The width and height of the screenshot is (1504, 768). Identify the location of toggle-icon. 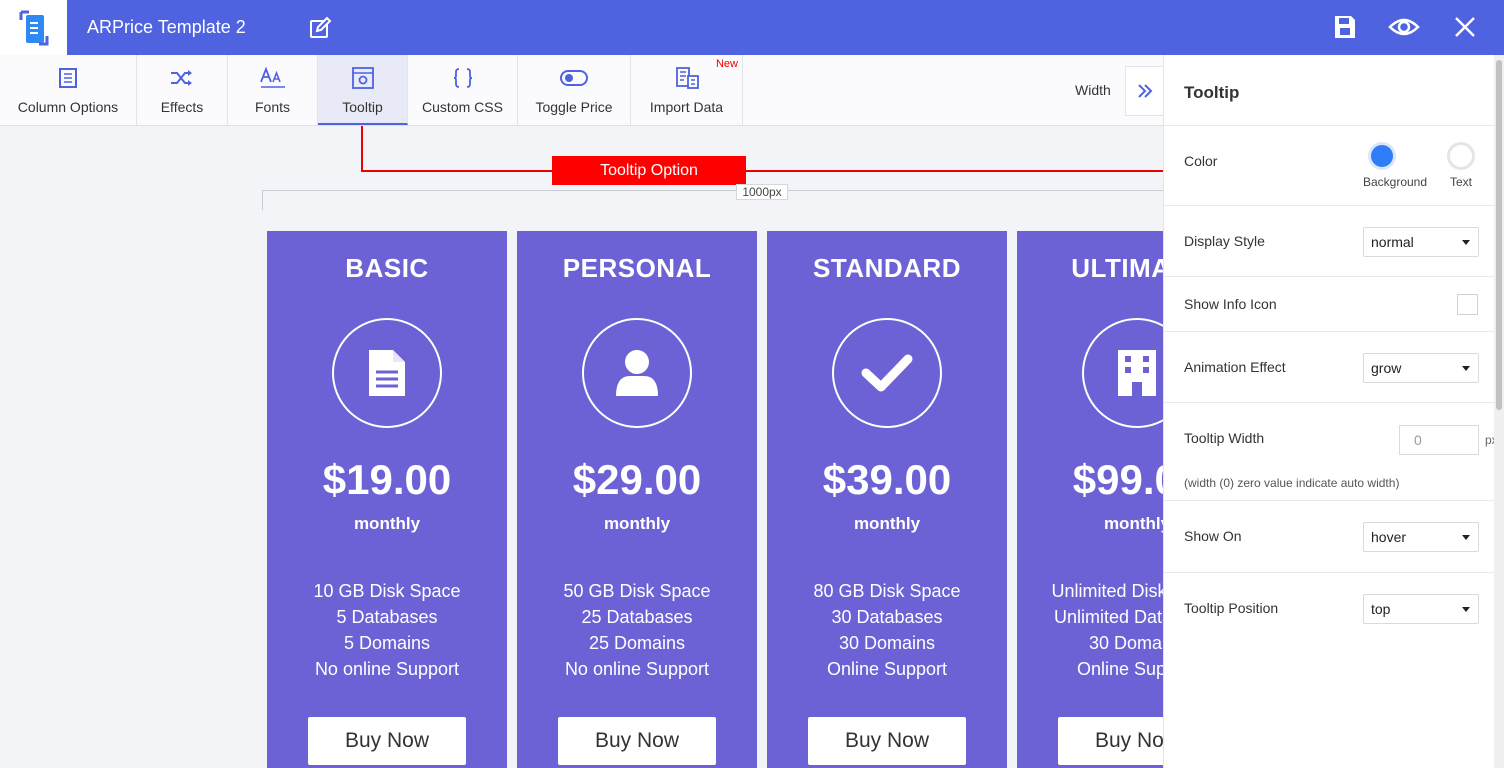
(574, 78).